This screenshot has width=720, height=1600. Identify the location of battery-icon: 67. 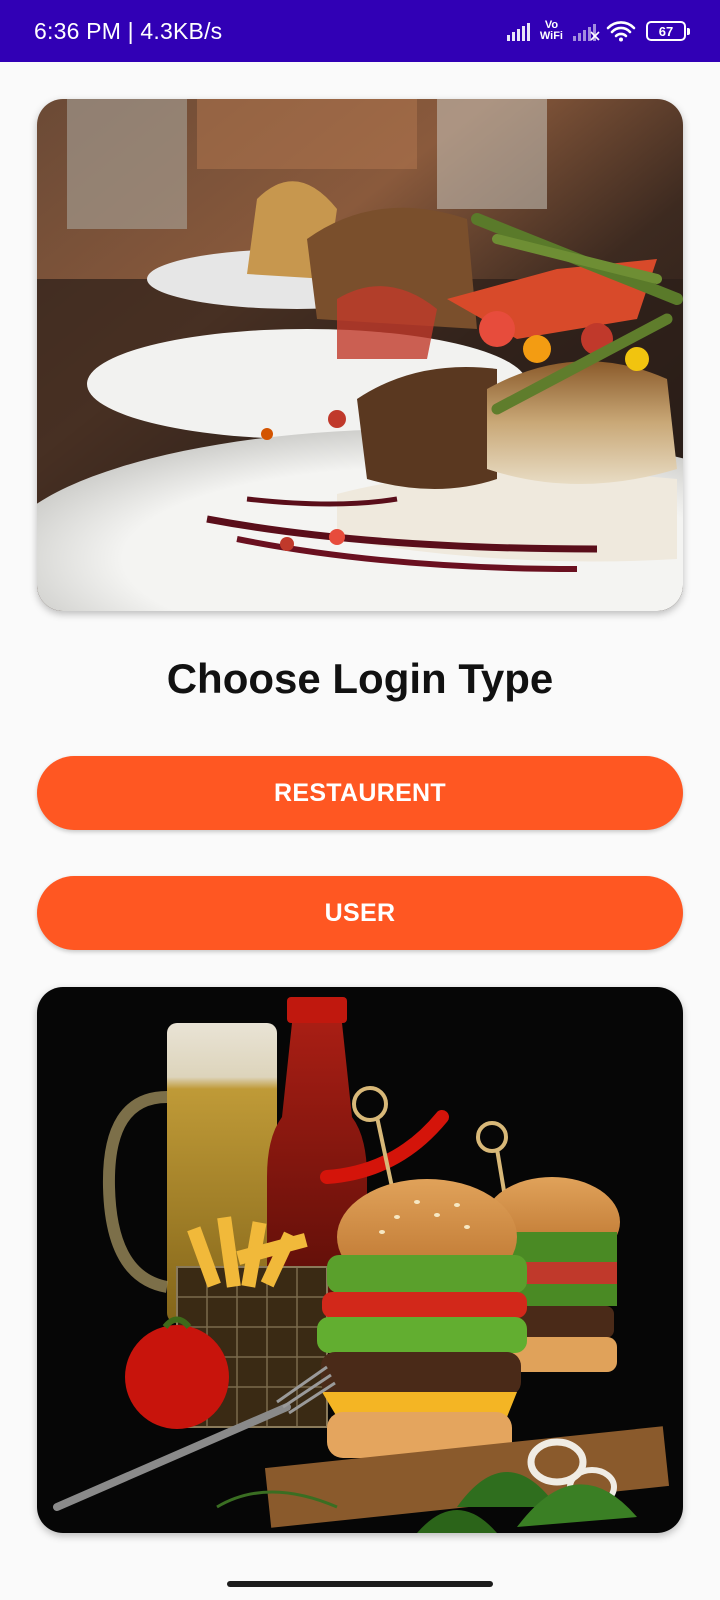
(668, 31).